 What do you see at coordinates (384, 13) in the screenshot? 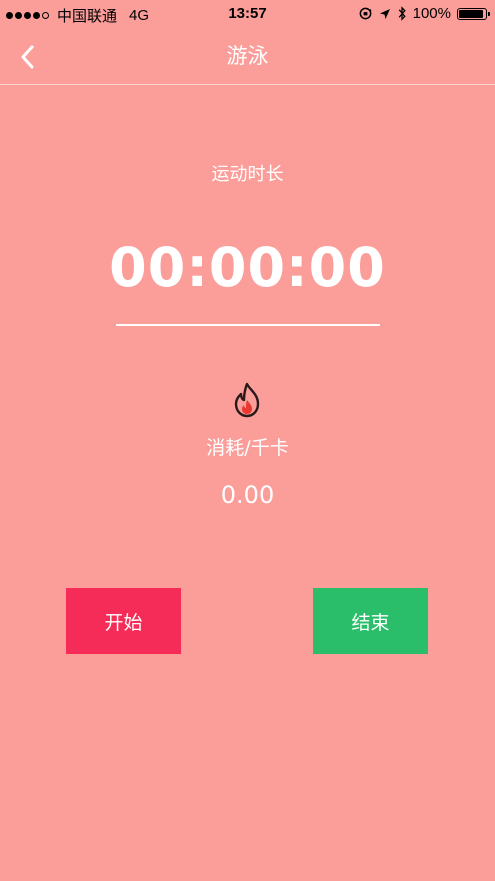
I see `location-arrow-icon` at bounding box center [384, 13].